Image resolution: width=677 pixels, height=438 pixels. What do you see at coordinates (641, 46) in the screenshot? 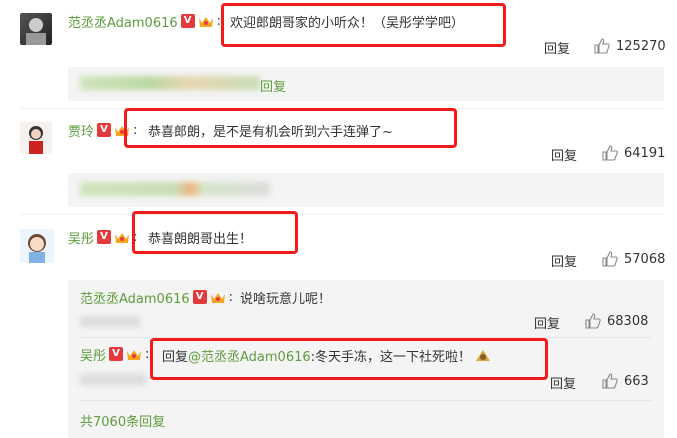
I see `like-count: 125270` at bounding box center [641, 46].